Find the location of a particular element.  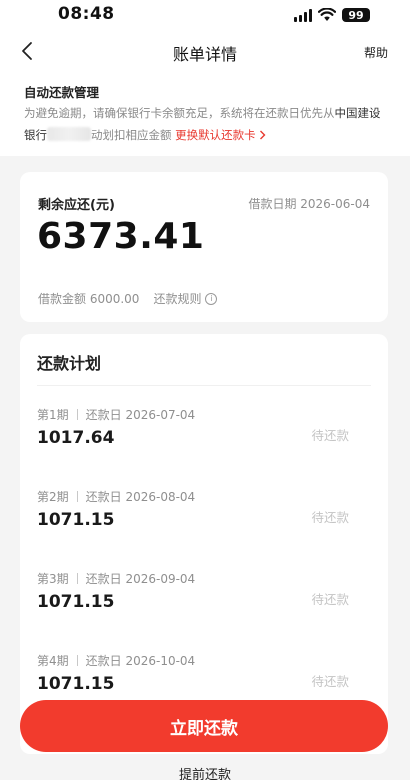

plan-title: 还款计划 is located at coordinates (69, 363).